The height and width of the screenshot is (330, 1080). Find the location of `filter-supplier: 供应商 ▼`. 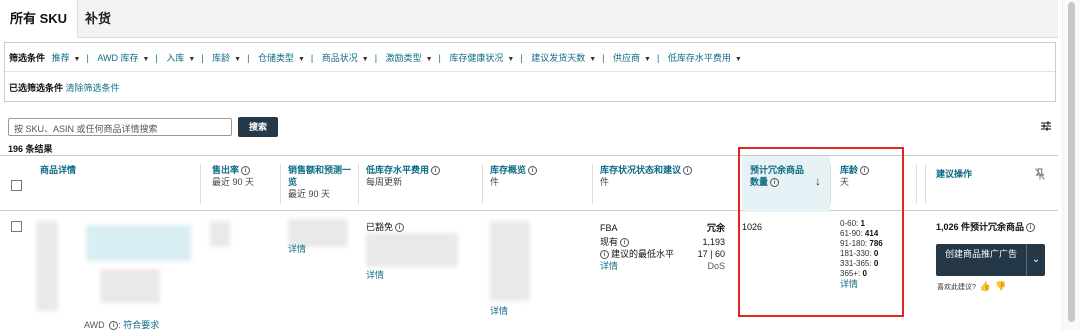

filter-supplier: 供应商 ▼ is located at coordinates (632, 57).